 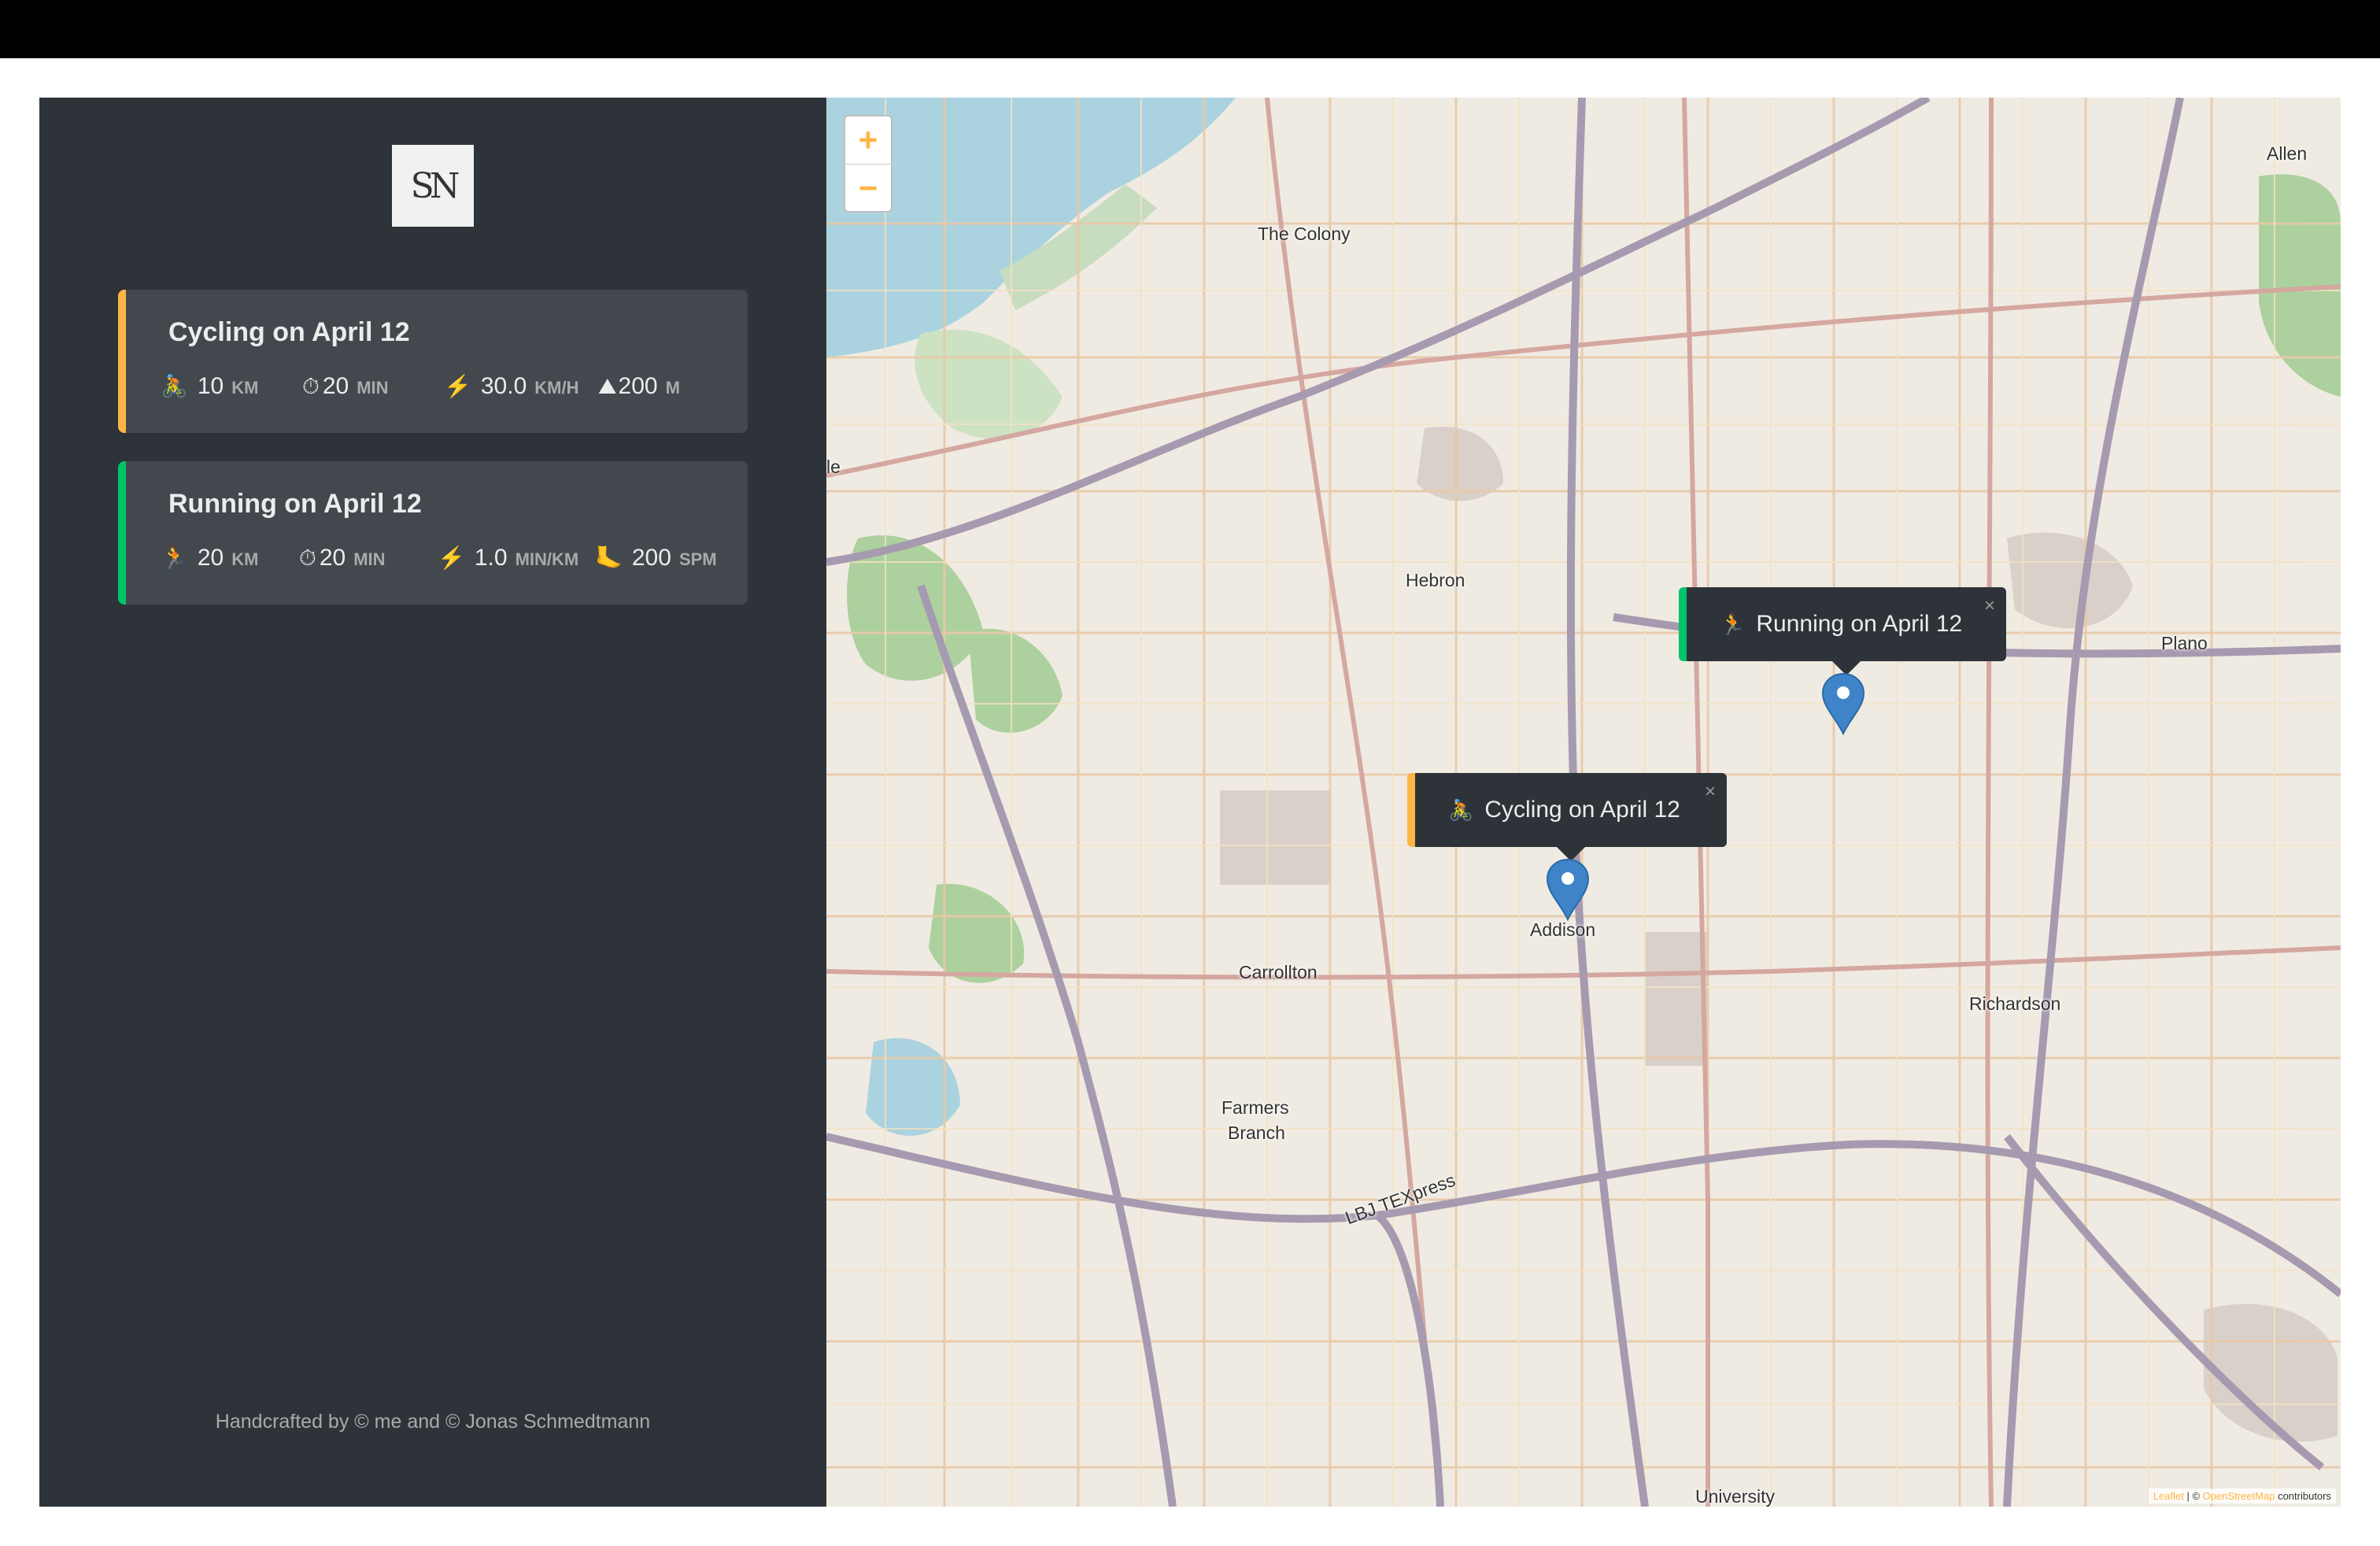 I want to click on map-label-richardson: Richardson, so click(x=2015, y=1004).